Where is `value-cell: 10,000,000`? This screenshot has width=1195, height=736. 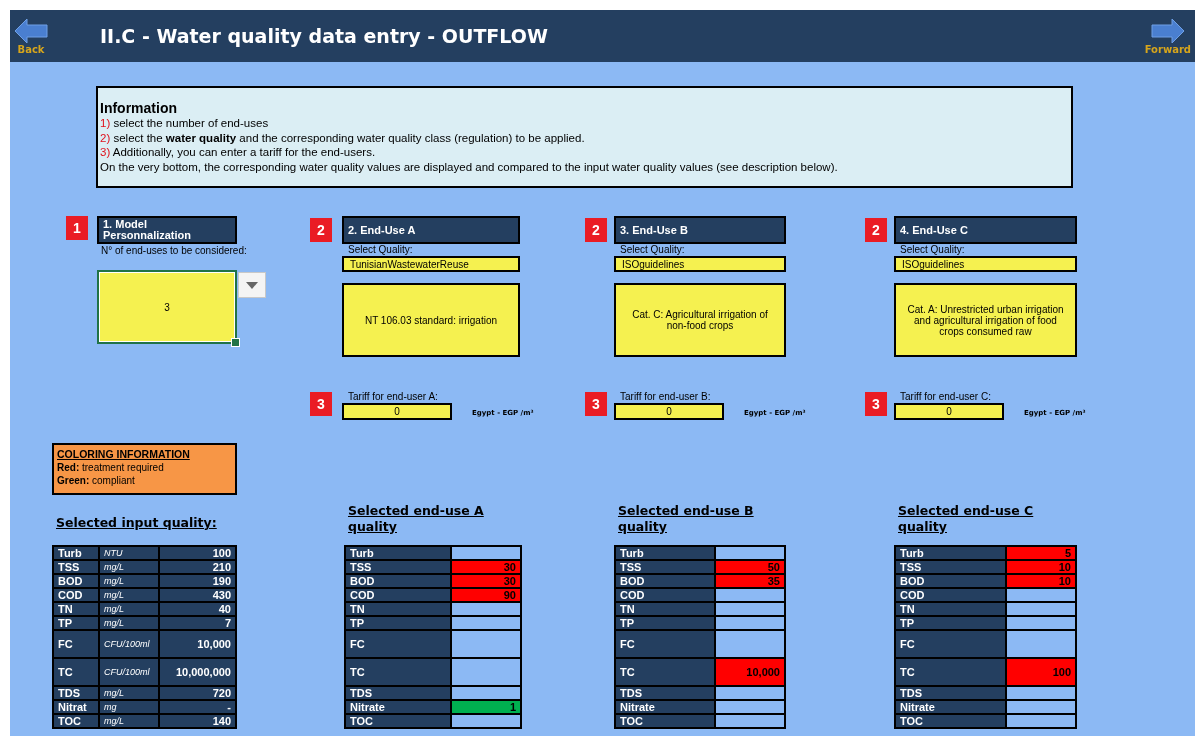 value-cell: 10,000,000 is located at coordinates (197, 672).